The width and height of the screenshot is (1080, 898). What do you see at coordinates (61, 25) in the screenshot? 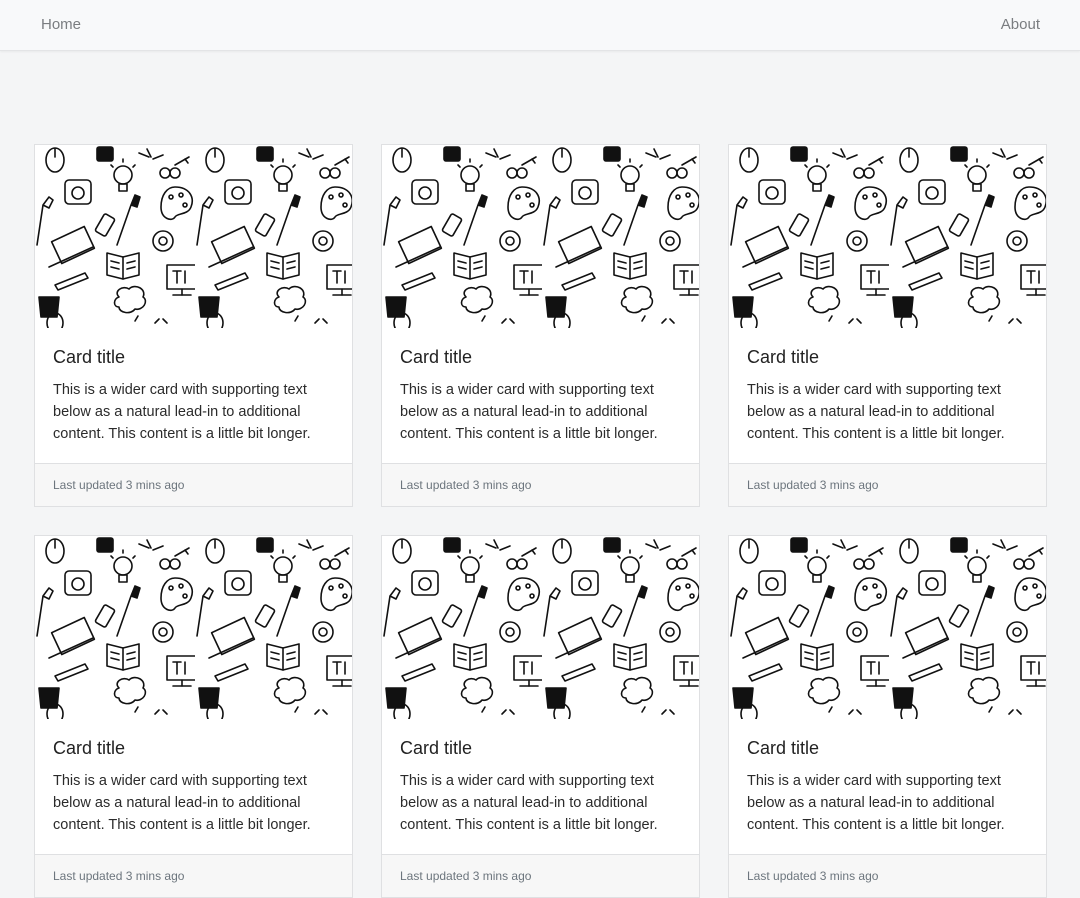
I see `nav-home-link: Home` at bounding box center [61, 25].